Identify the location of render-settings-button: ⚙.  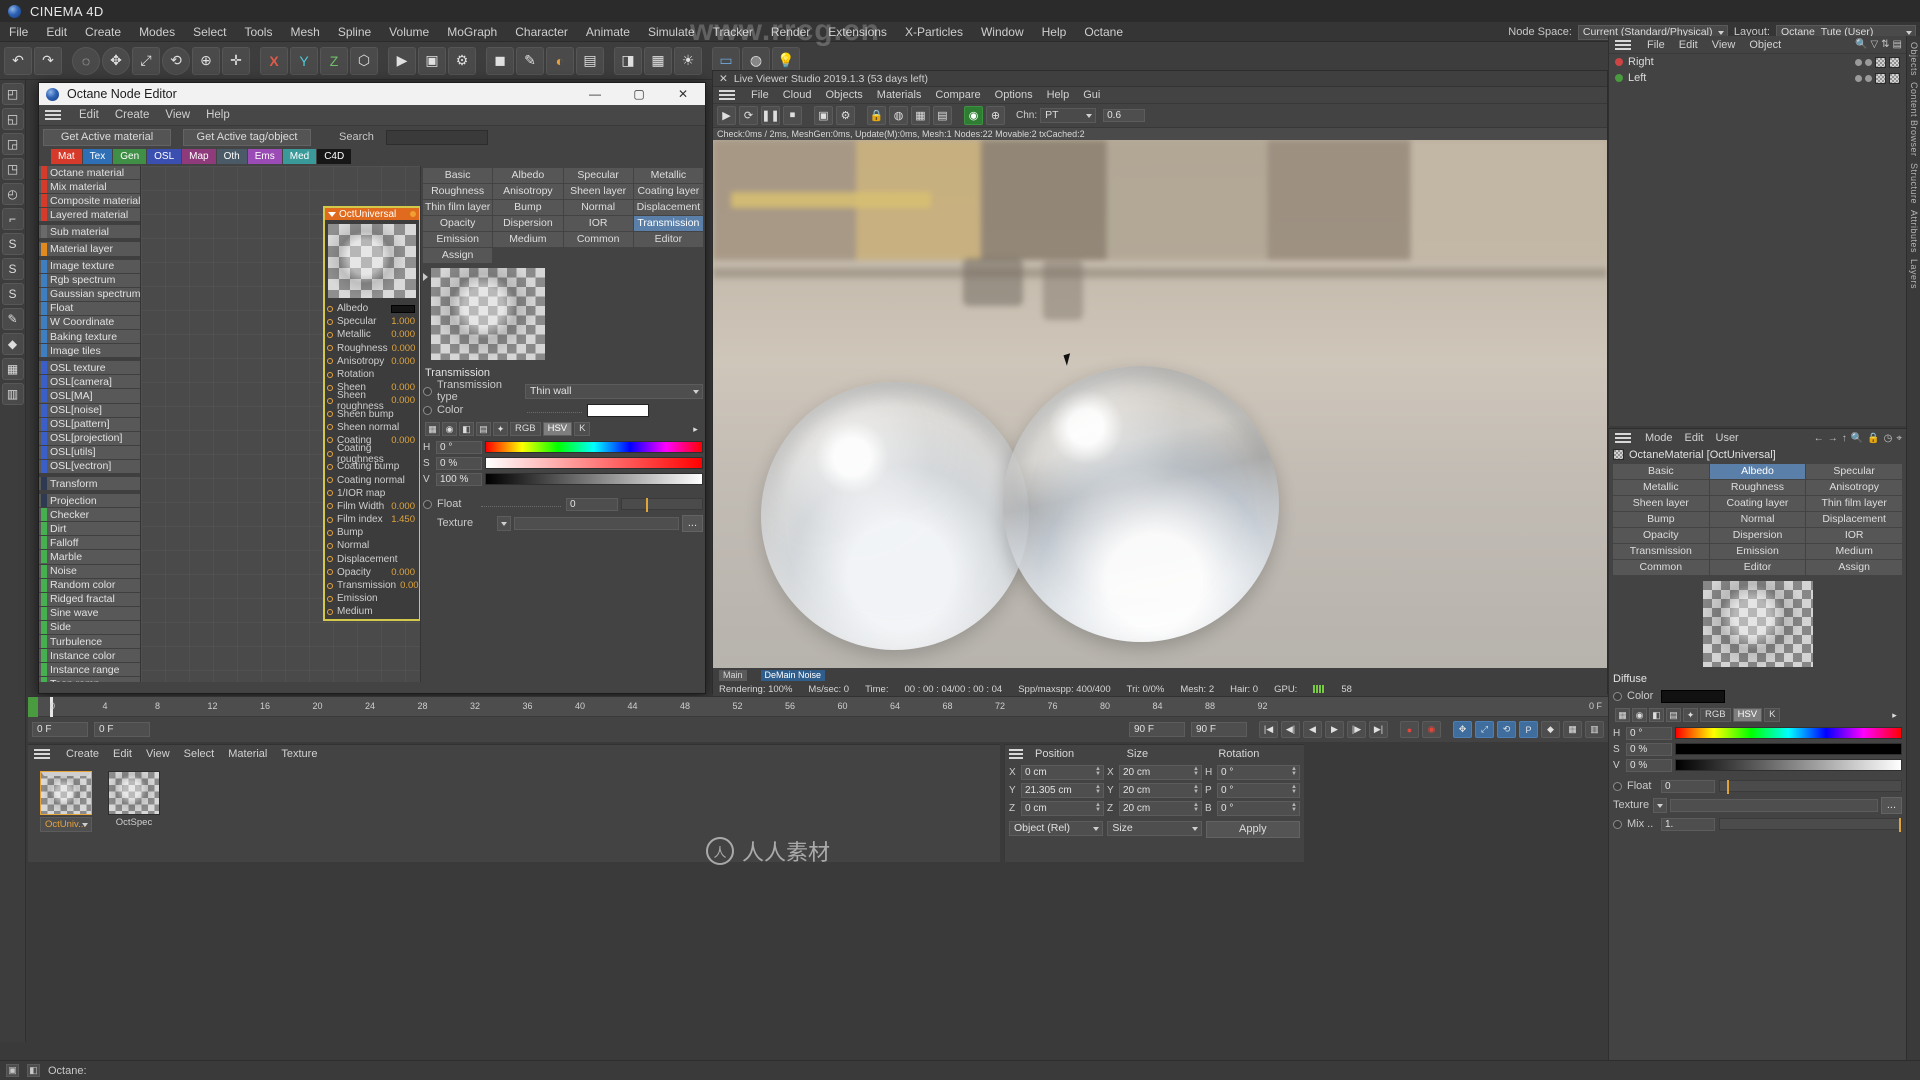
(462, 60).